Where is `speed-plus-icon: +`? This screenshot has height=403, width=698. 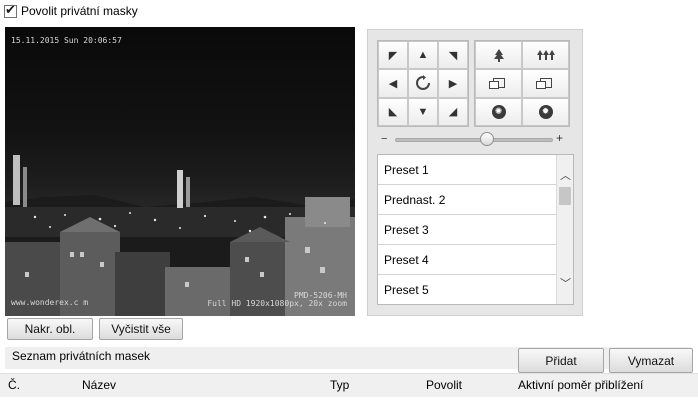
speed-plus-icon: + is located at coordinates (559, 138).